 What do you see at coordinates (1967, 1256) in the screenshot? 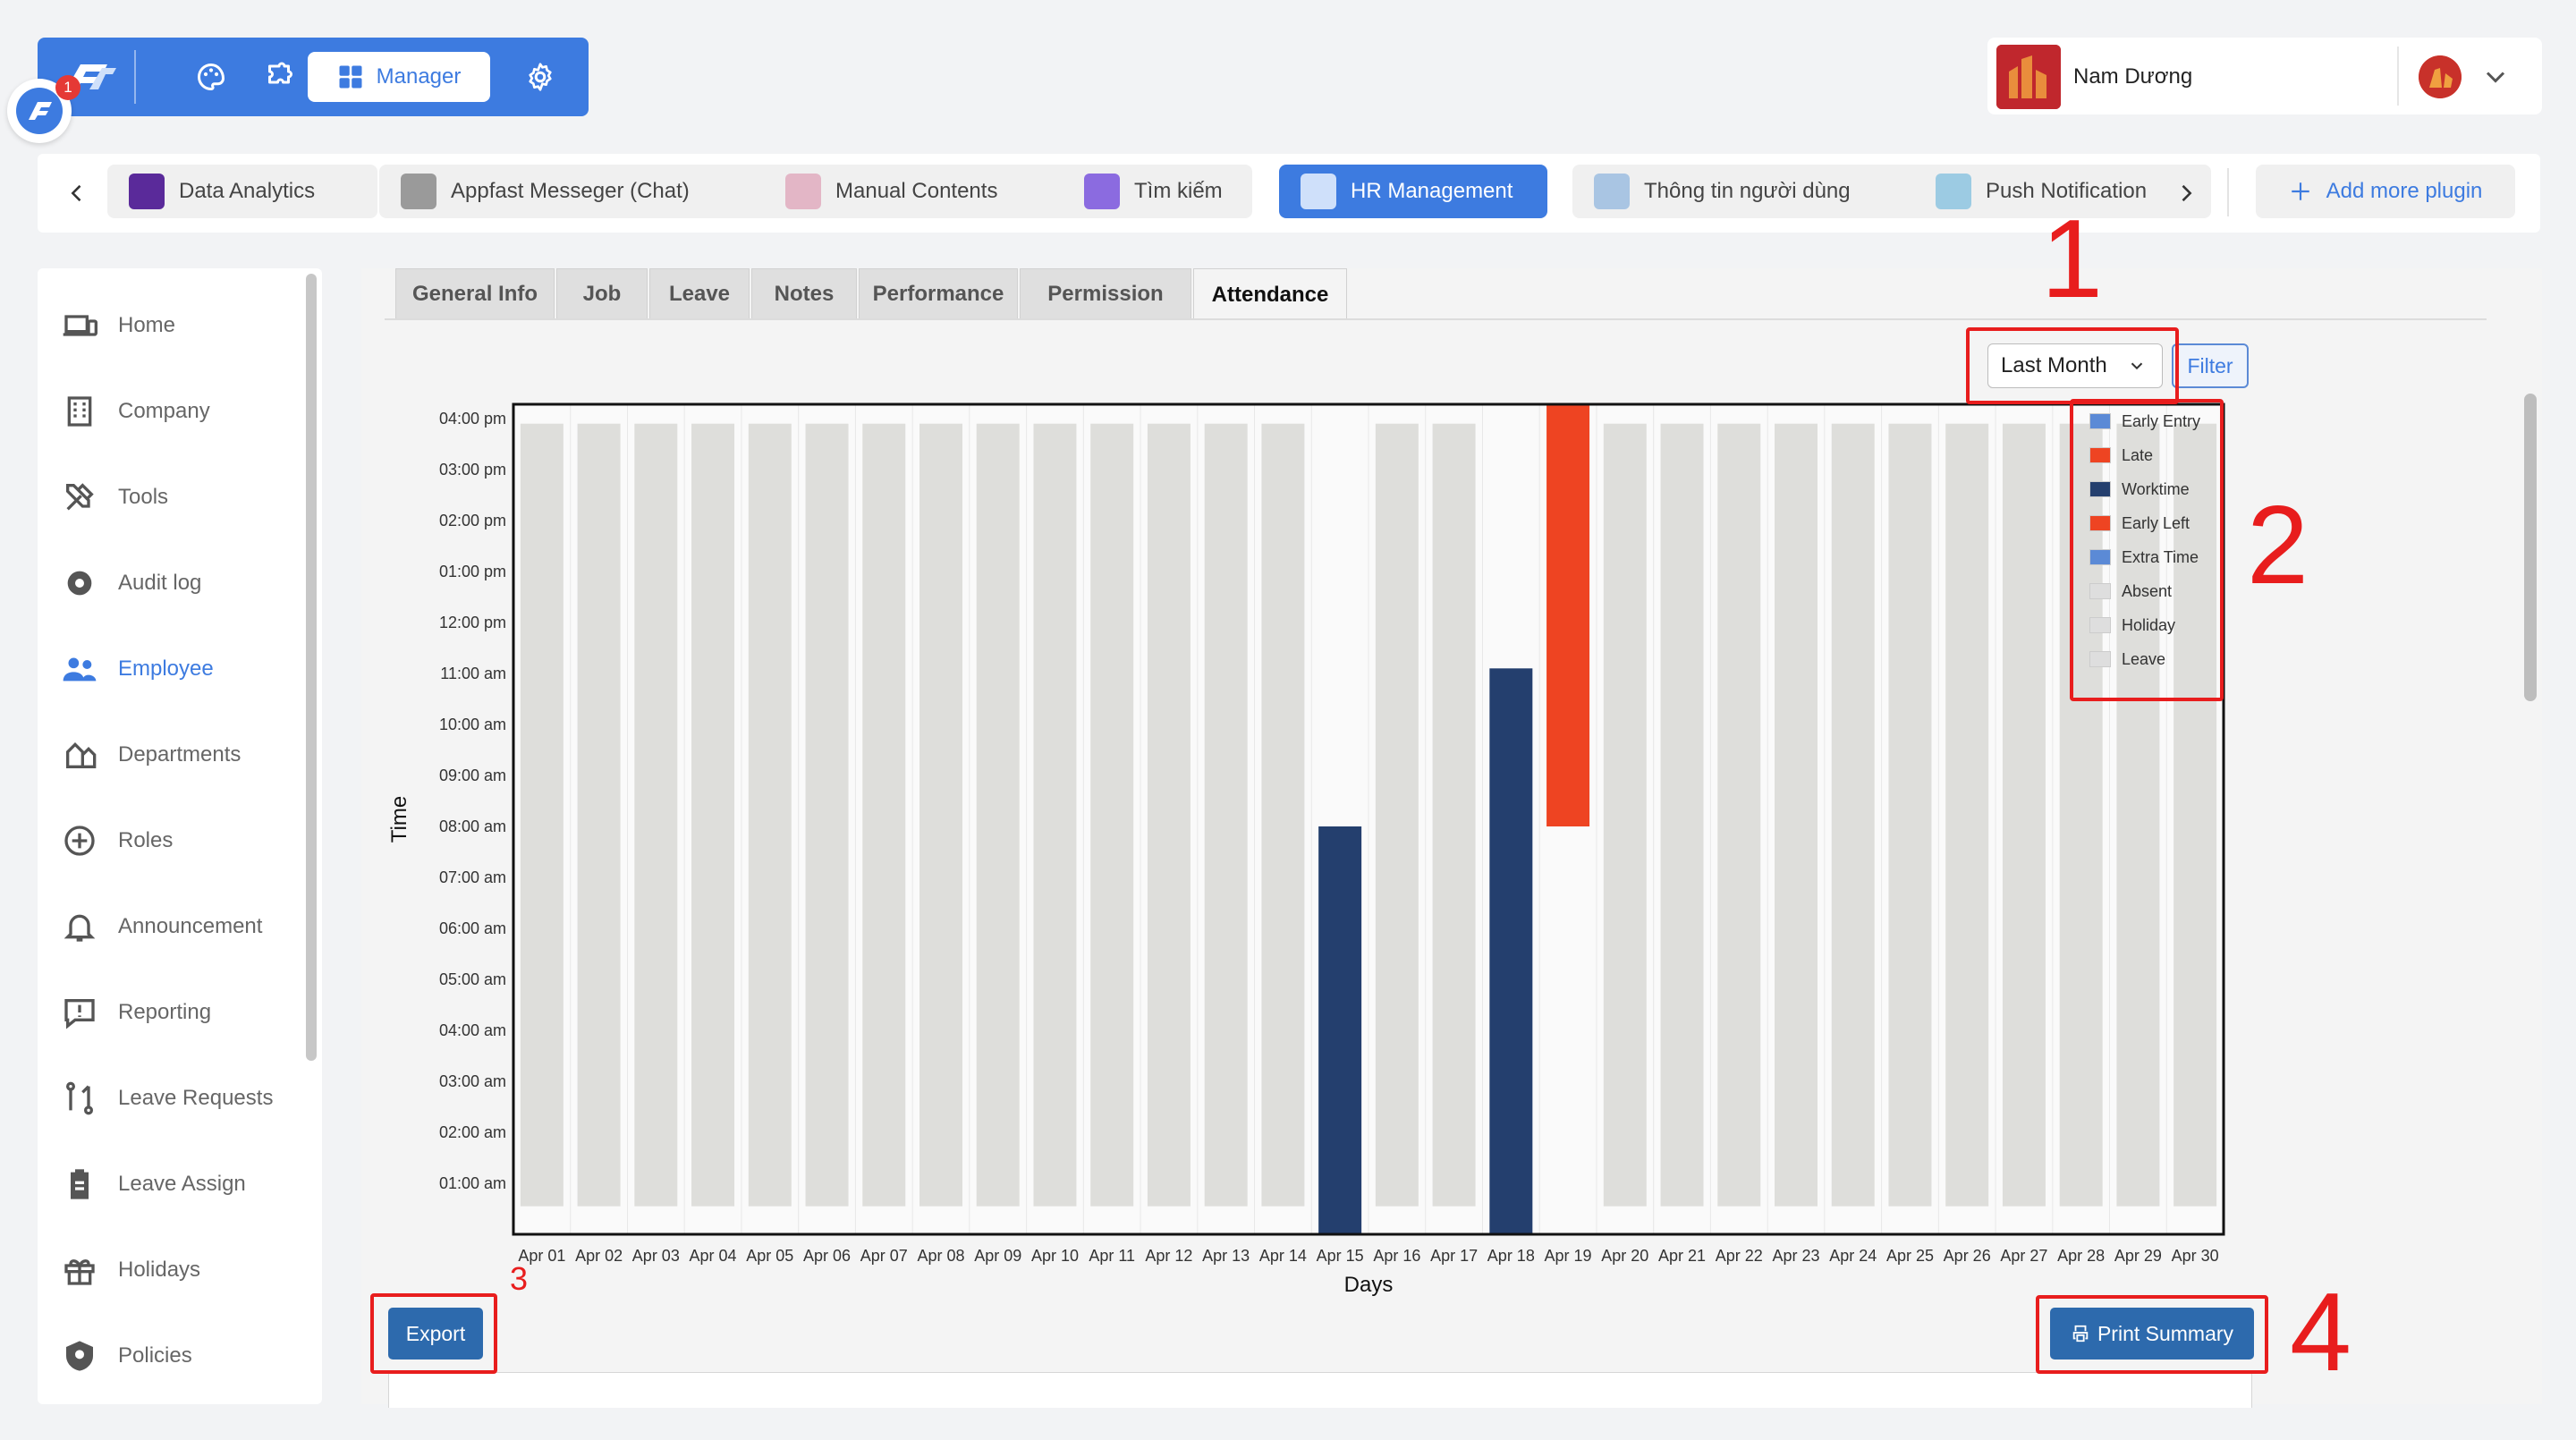
I see `x-tick-label: Apr 26` at bounding box center [1967, 1256].